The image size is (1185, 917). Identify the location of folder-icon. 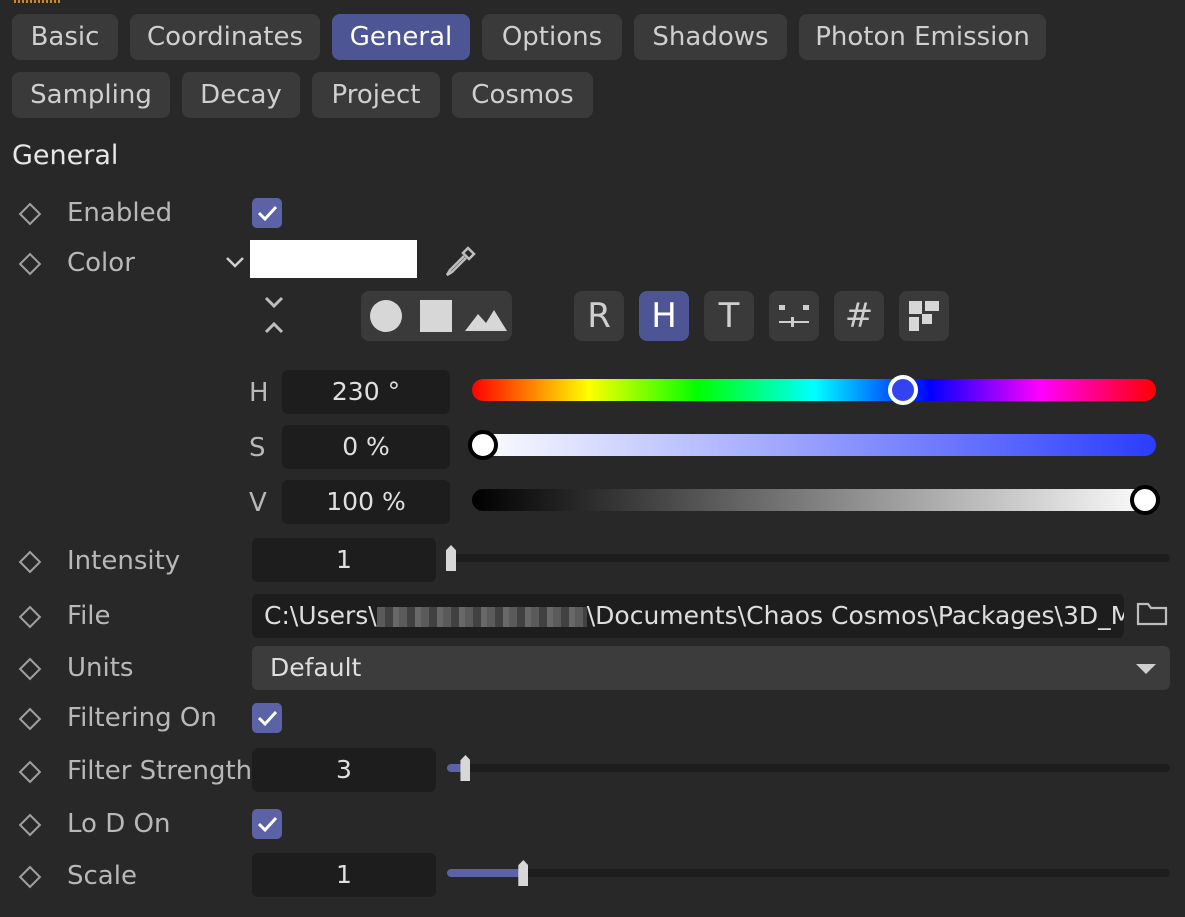
(1152, 613).